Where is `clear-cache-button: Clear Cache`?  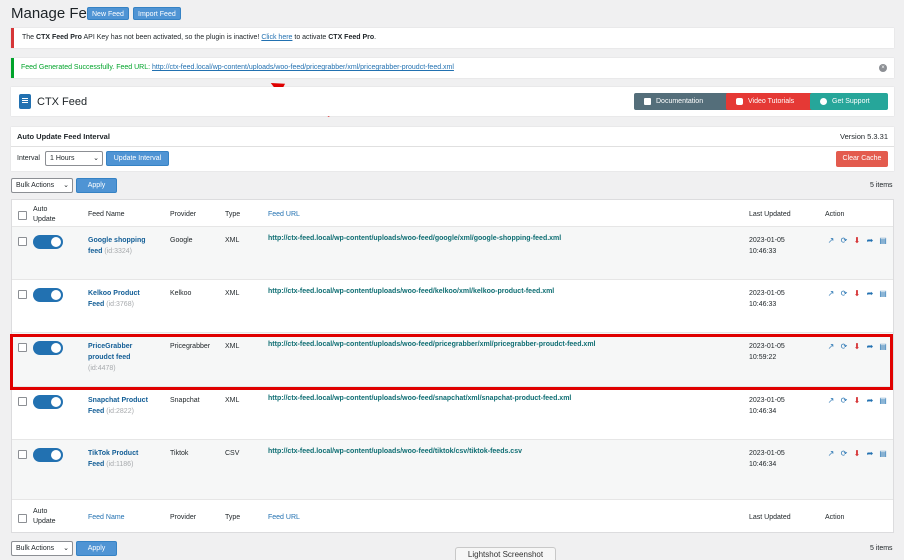 clear-cache-button: Clear Cache is located at coordinates (862, 159).